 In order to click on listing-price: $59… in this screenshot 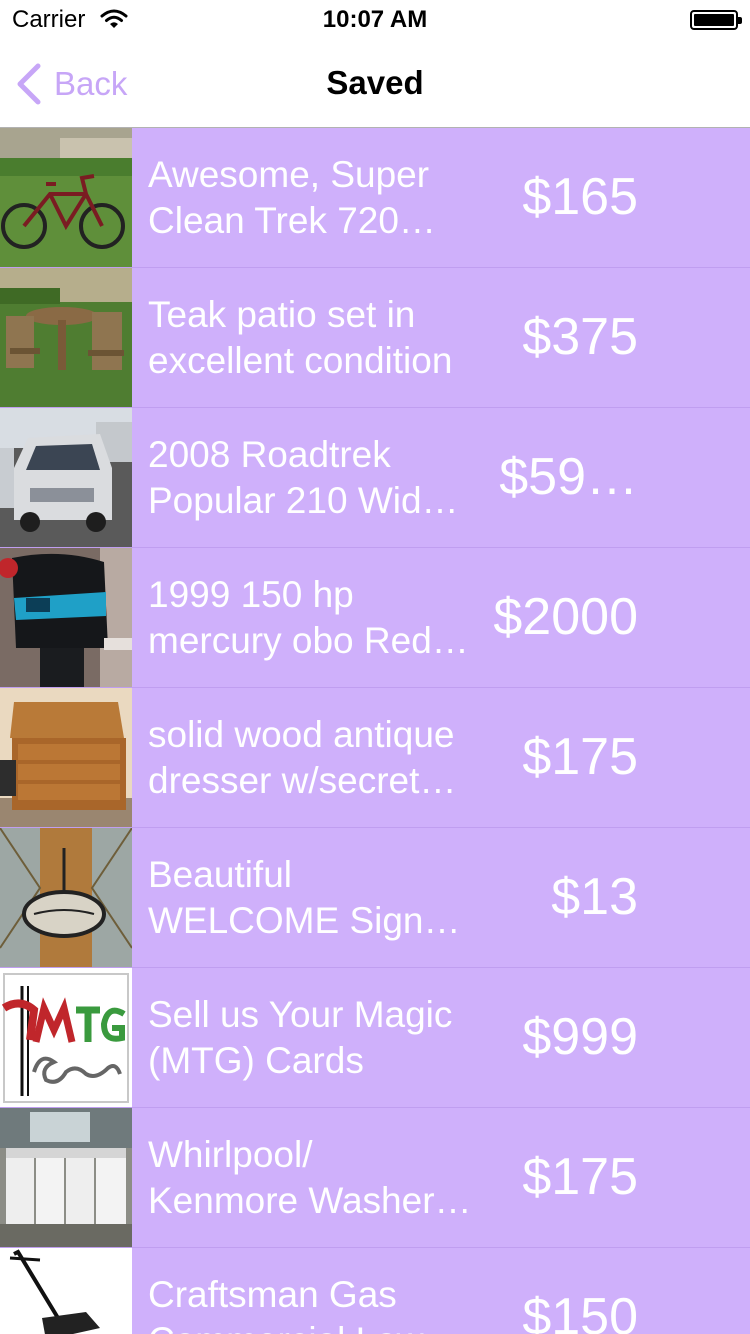, I will do `click(568, 477)`.